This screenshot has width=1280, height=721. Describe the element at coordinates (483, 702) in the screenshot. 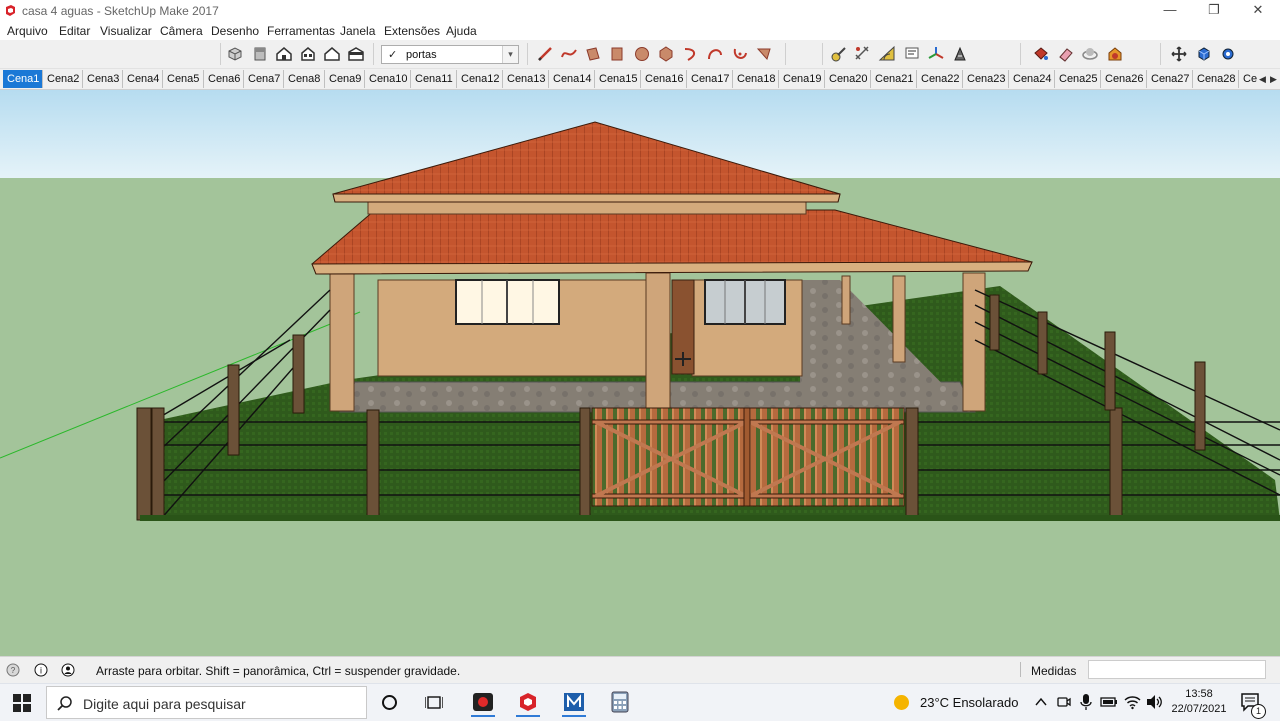

I see `taskbar-recorder-app` at that location.